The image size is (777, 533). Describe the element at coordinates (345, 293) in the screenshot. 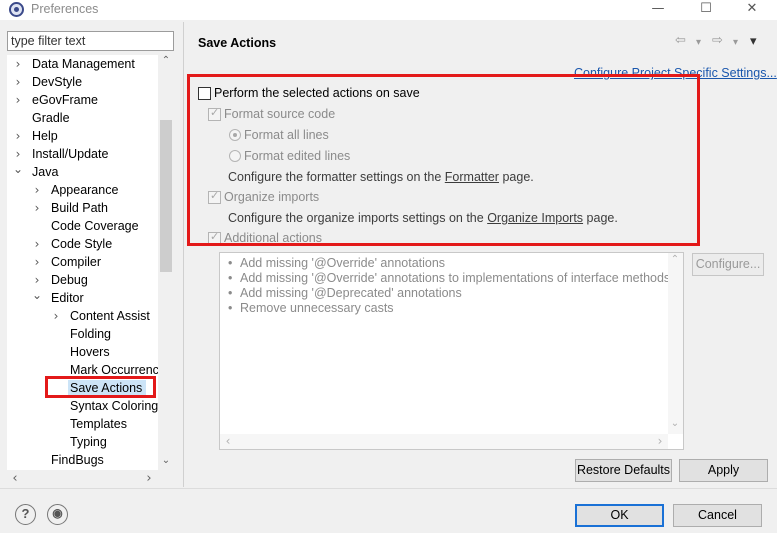

I see `list-item: Add missing '@Deprecated' annotations` at that location.